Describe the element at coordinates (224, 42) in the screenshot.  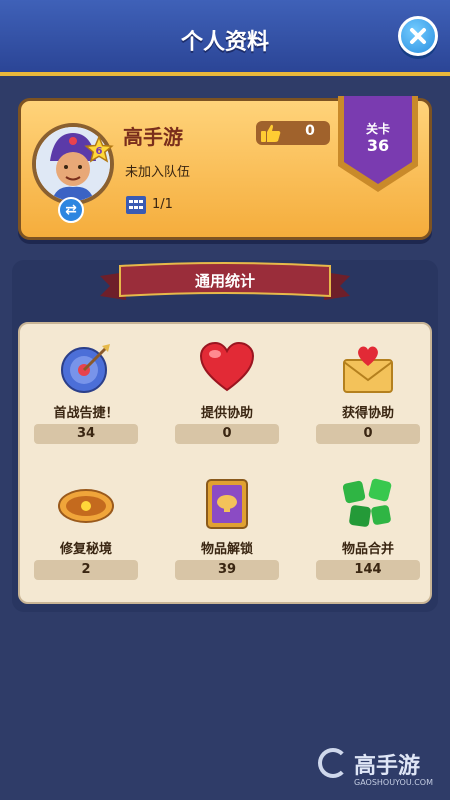
I see `page-title: 个人资料` at that location.